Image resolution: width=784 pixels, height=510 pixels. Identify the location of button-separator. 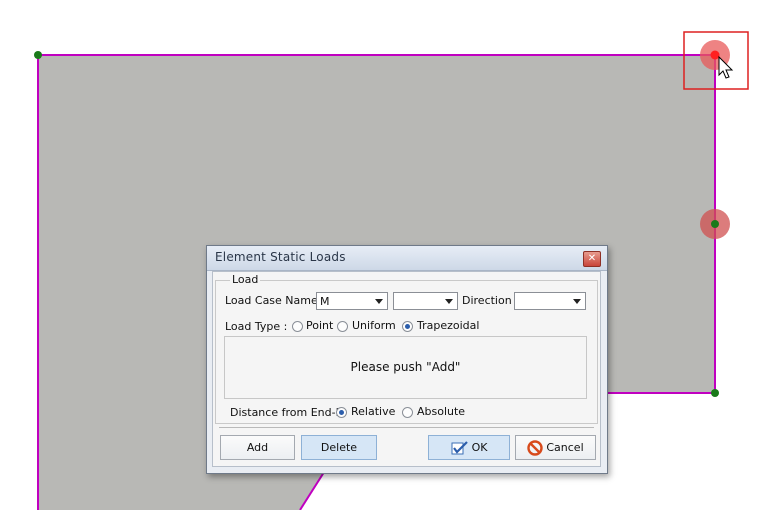
(406, 427).